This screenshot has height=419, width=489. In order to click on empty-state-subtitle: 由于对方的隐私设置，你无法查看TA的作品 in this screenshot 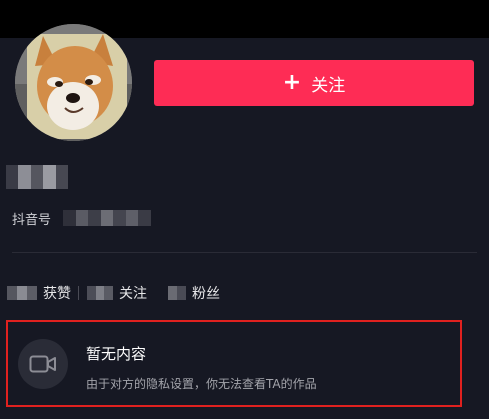, I will do `click(201, 384)`.